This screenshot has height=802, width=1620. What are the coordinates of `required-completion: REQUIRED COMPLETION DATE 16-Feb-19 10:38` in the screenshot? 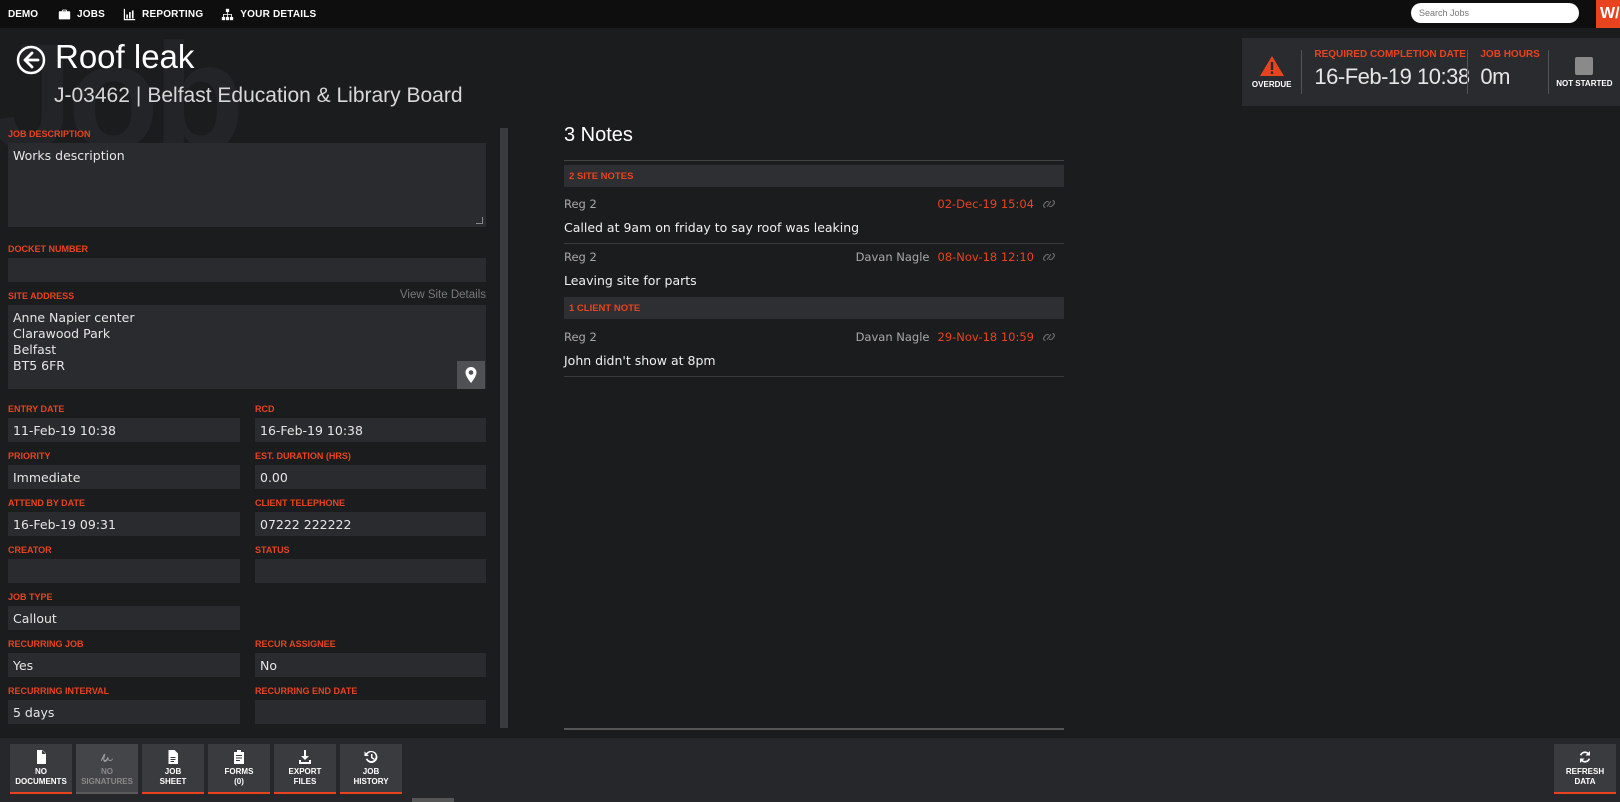 It's located at (1386, 72).